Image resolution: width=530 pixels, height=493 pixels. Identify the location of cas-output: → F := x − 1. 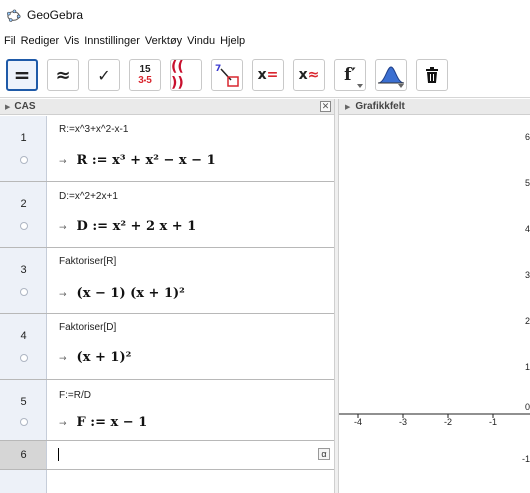
(103, 422).